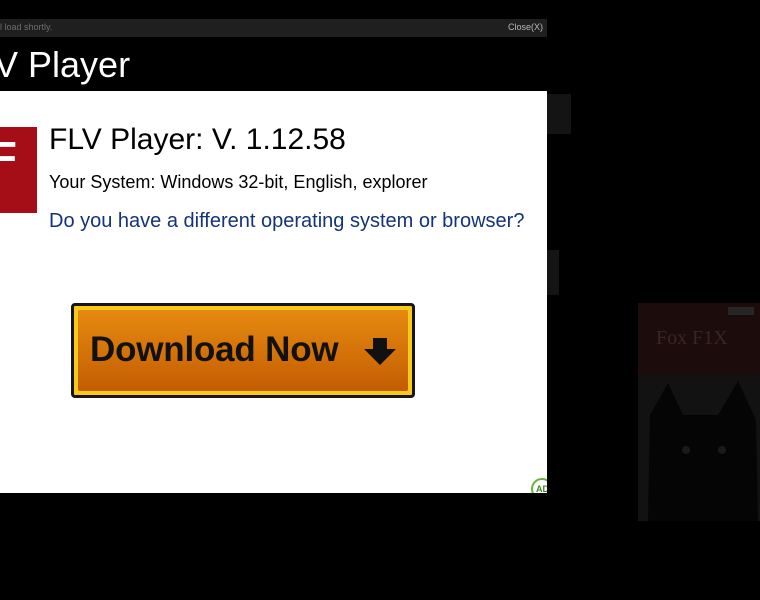  I want to click on app-logo-icon: F, so click(18, 170).